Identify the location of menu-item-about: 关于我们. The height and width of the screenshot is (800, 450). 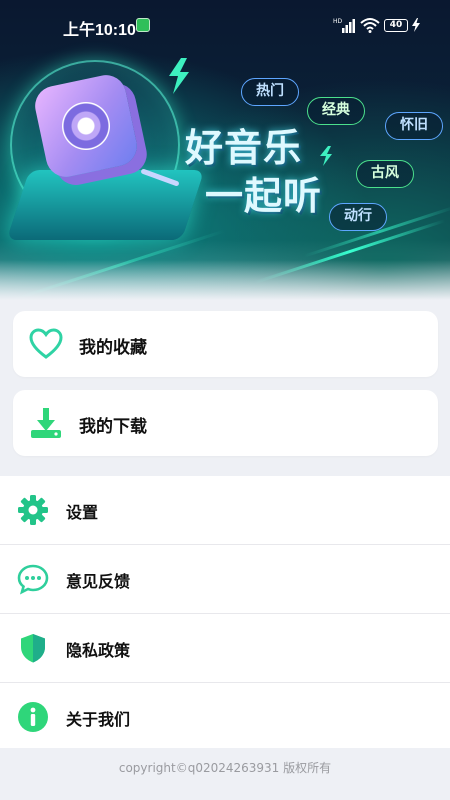
(225, 717).